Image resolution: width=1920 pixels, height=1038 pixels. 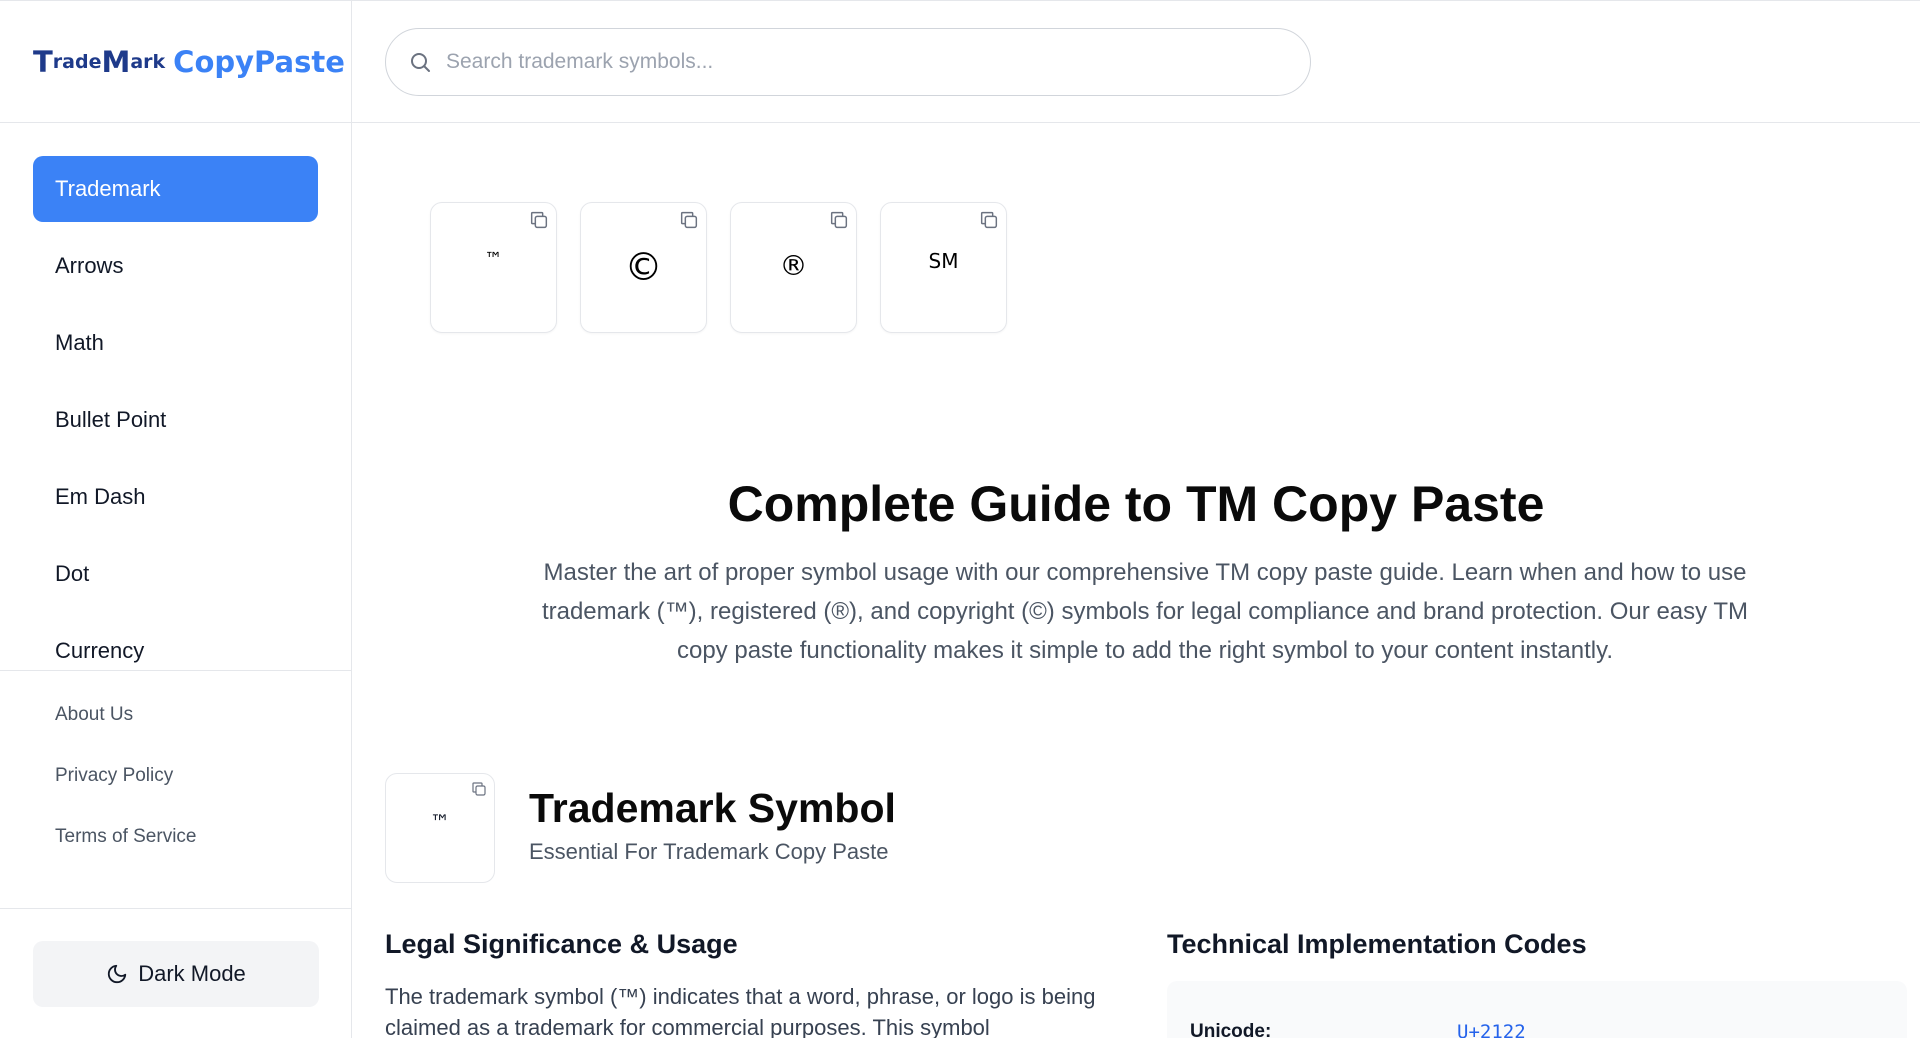 I want to click on dark-mode-button: Dark Mode, so click(x=176, y=974).